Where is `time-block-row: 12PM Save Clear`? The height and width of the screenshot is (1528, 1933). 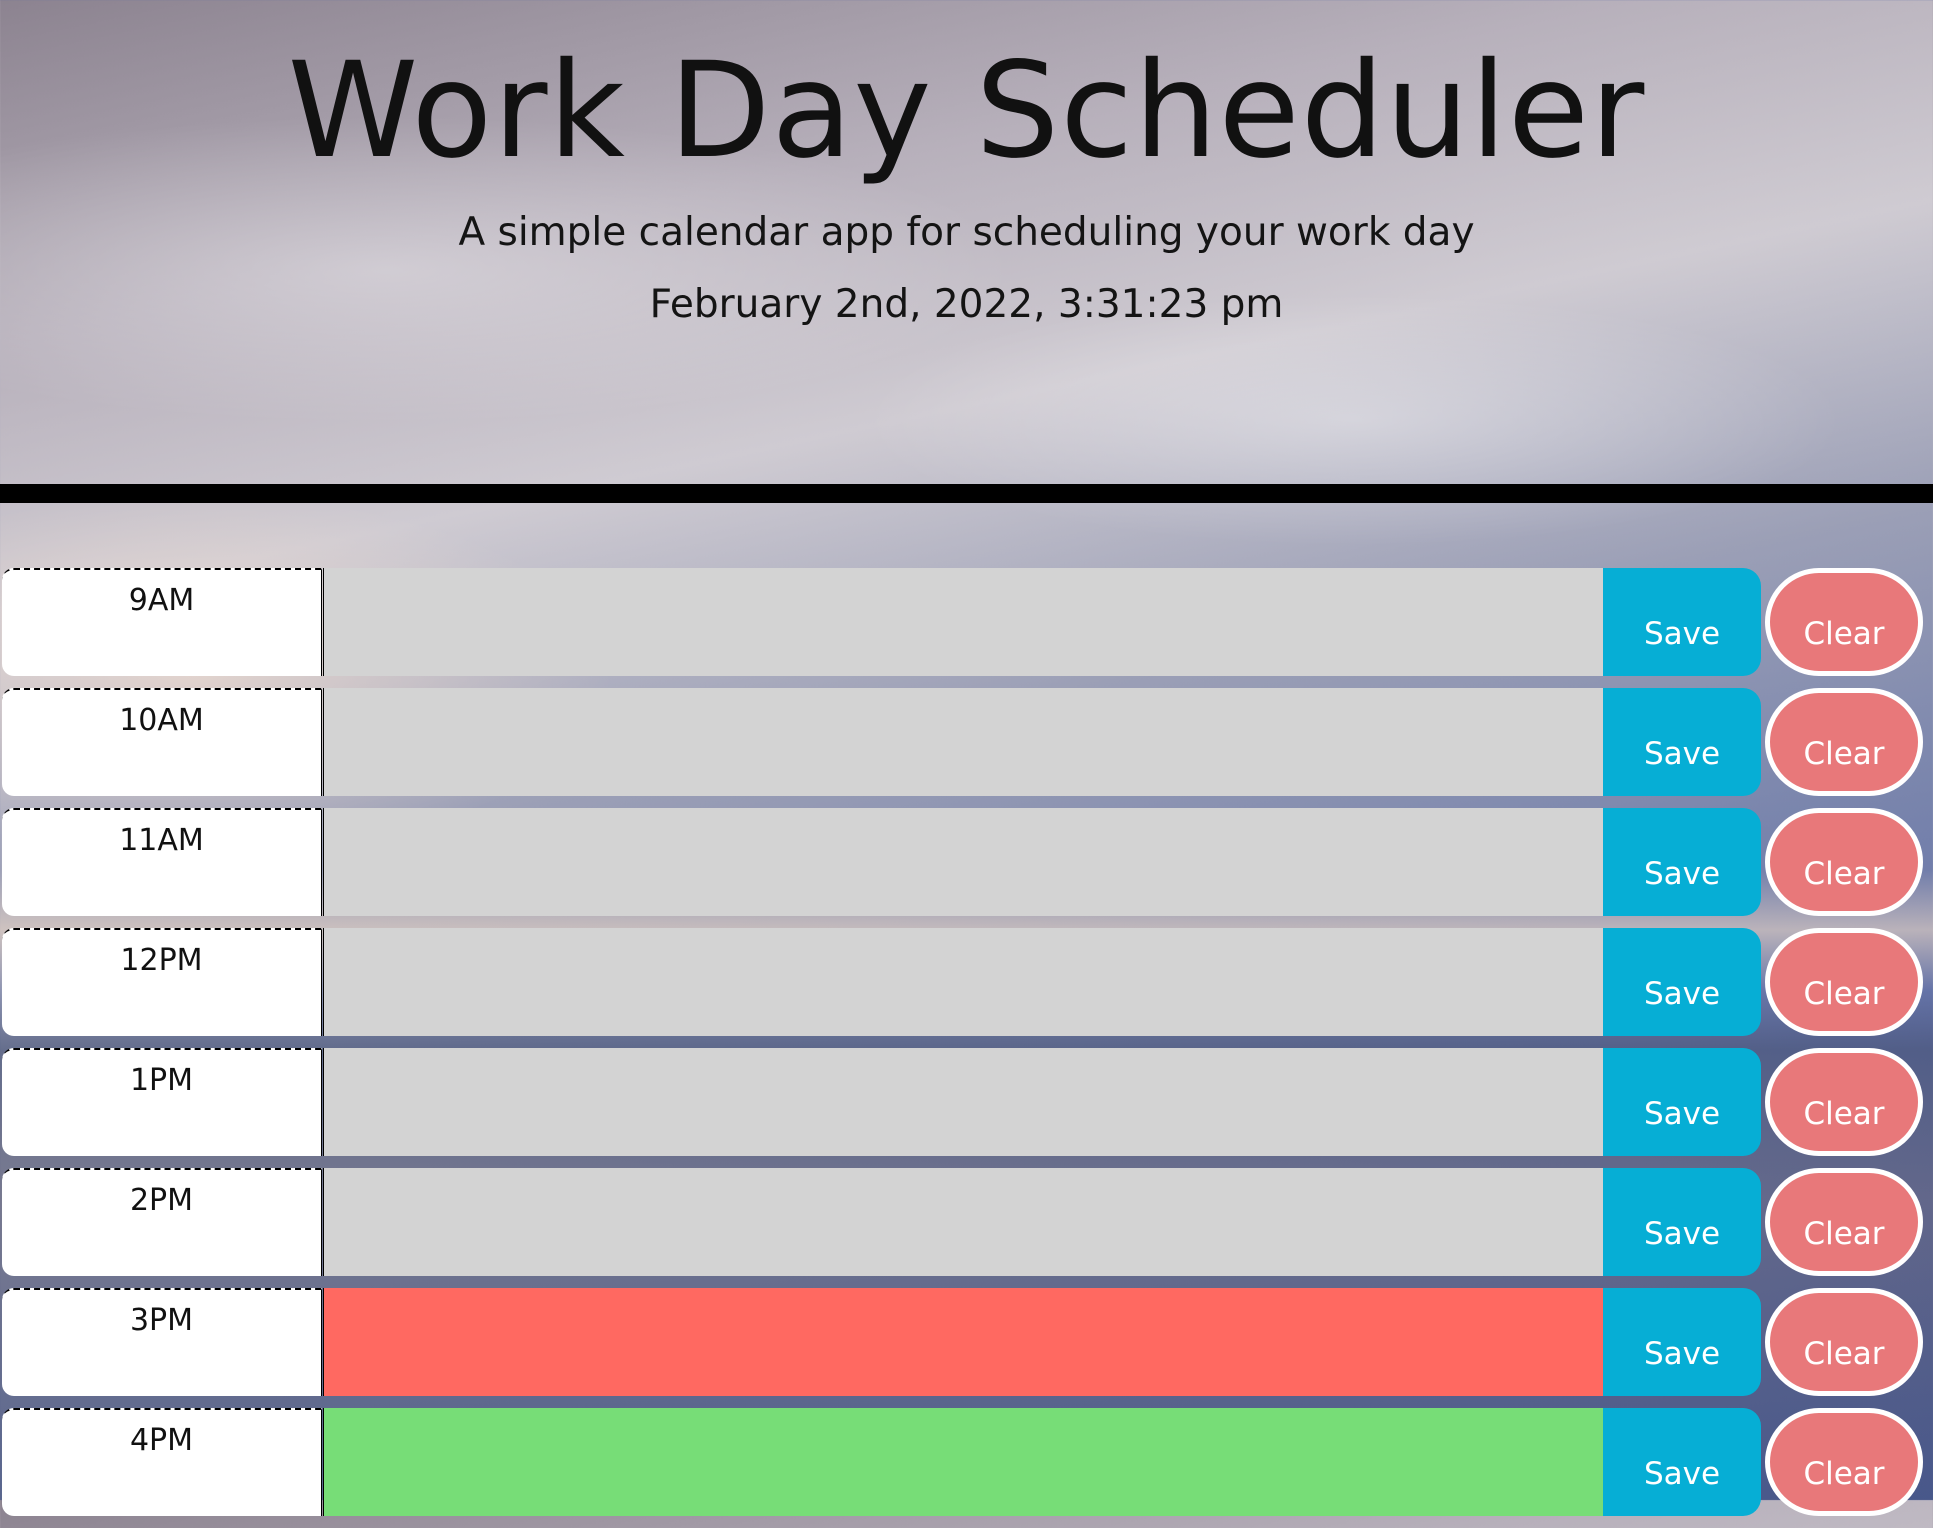
time-block-row: 12PM Save Clear is located at coordinates (966, 988).